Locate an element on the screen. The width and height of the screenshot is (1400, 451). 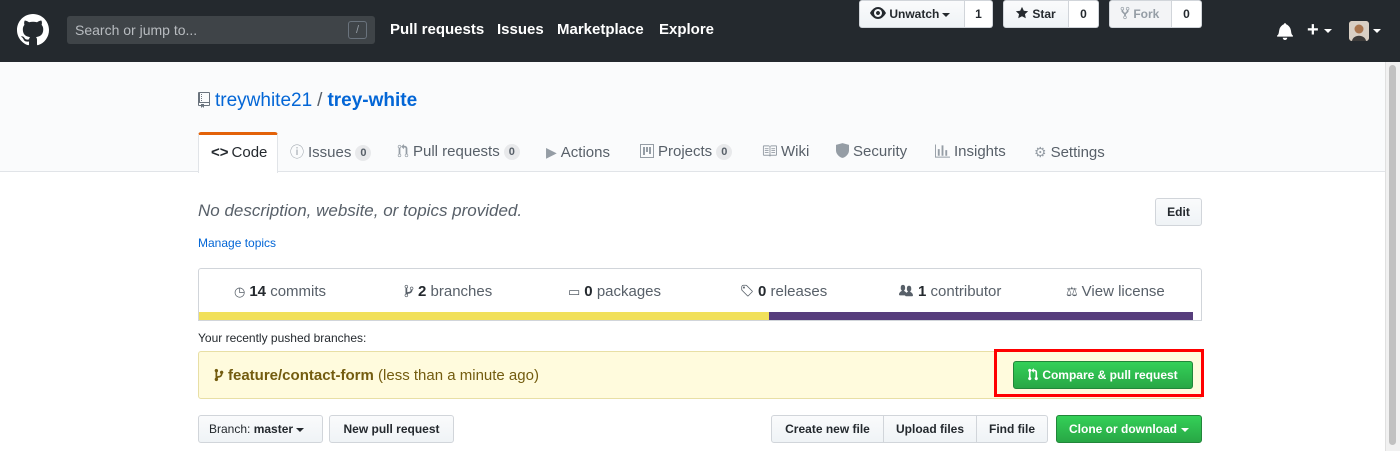
code-icon: <> is located at coordinates (220, 152).